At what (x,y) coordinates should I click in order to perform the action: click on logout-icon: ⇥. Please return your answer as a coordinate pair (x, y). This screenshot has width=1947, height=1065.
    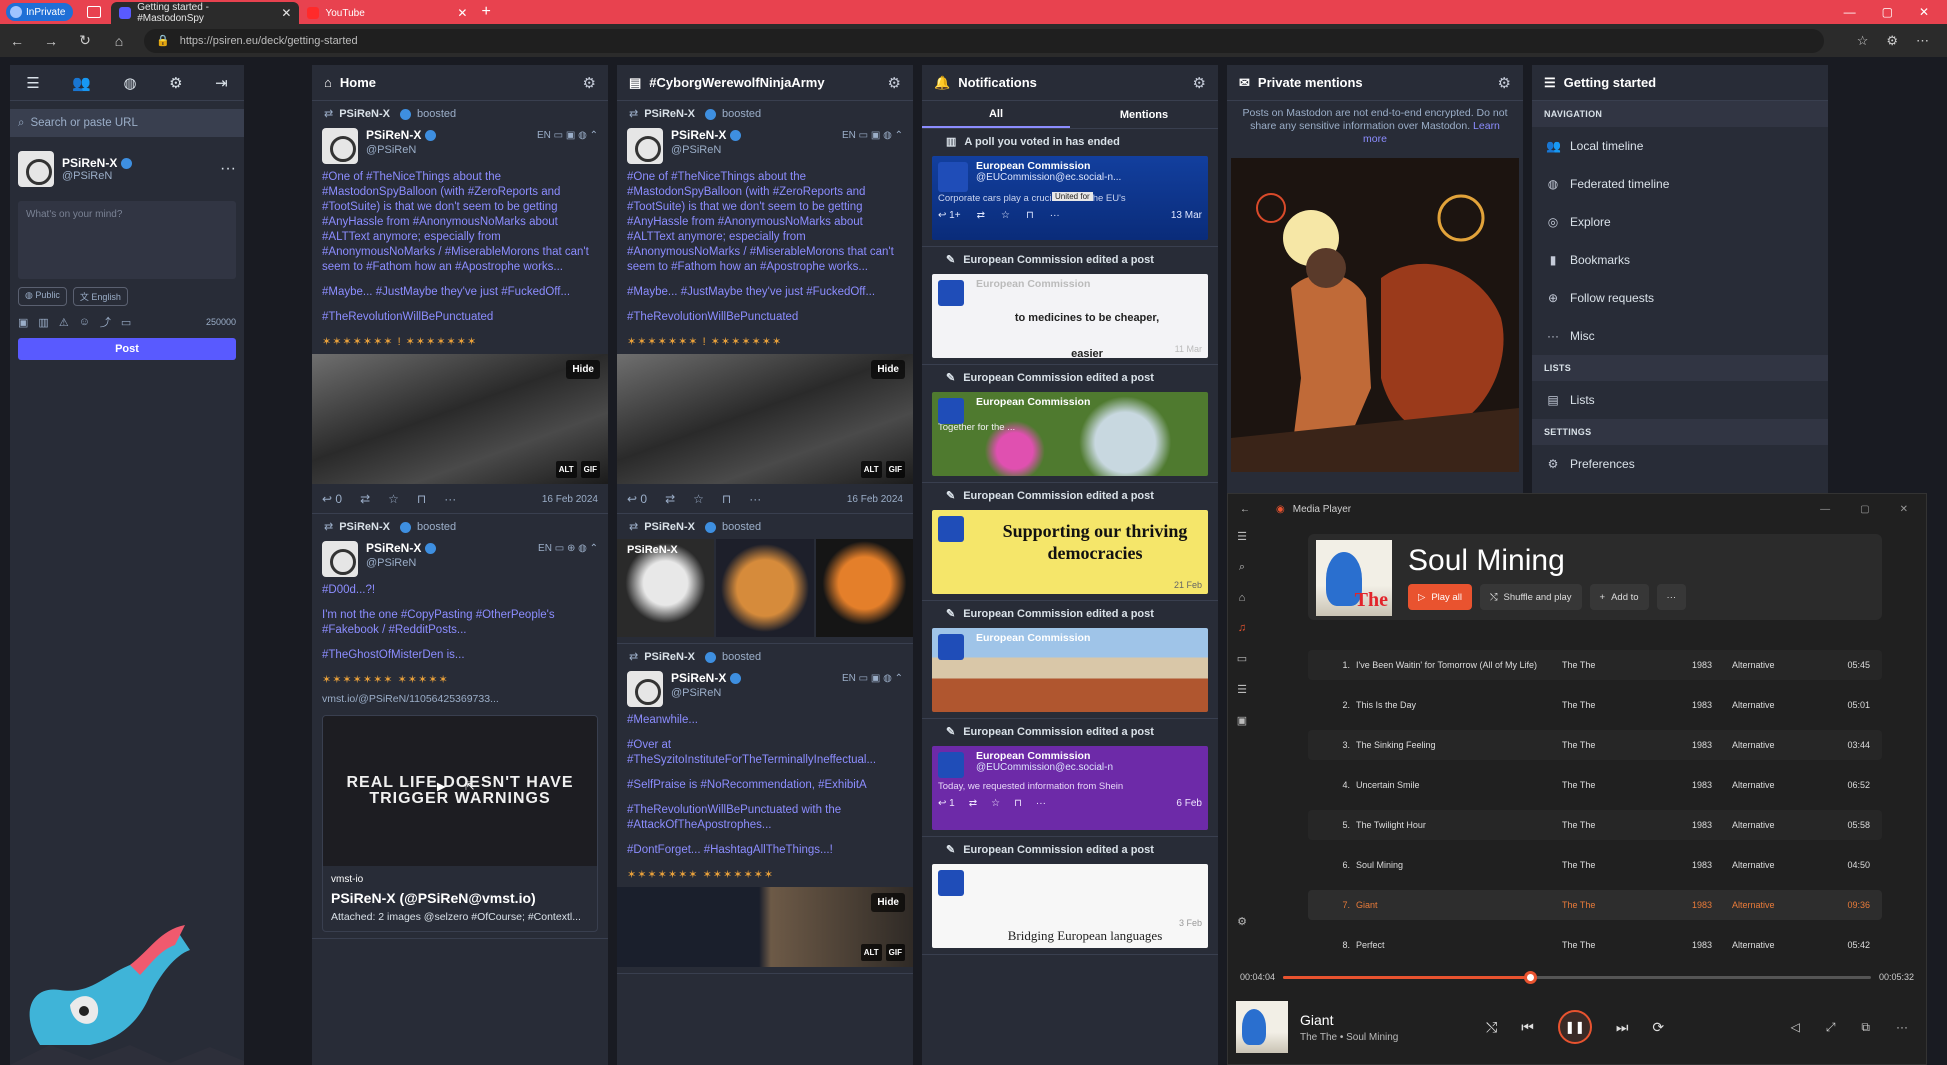
    Looking at the image, I should click on (221, 83).